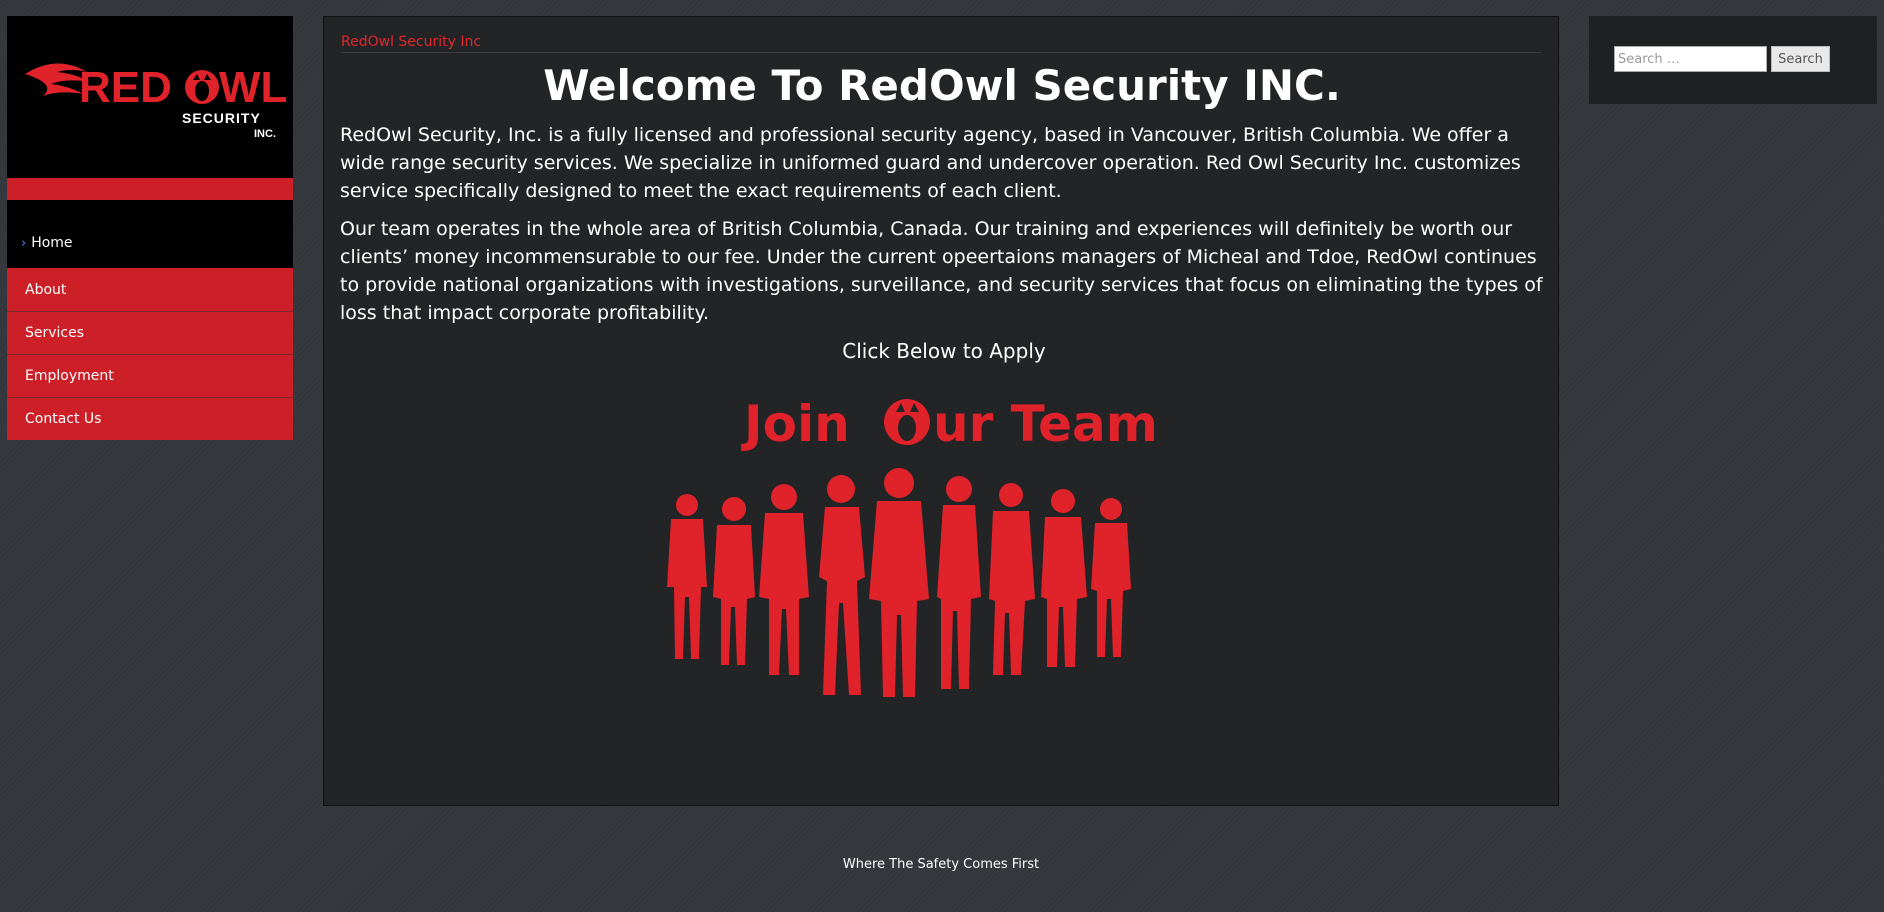 The height and width of the screenshot is (912, 1884). I want to click on redowl-logo-icon: RED WL SECURITY INC., so click(156, 101).